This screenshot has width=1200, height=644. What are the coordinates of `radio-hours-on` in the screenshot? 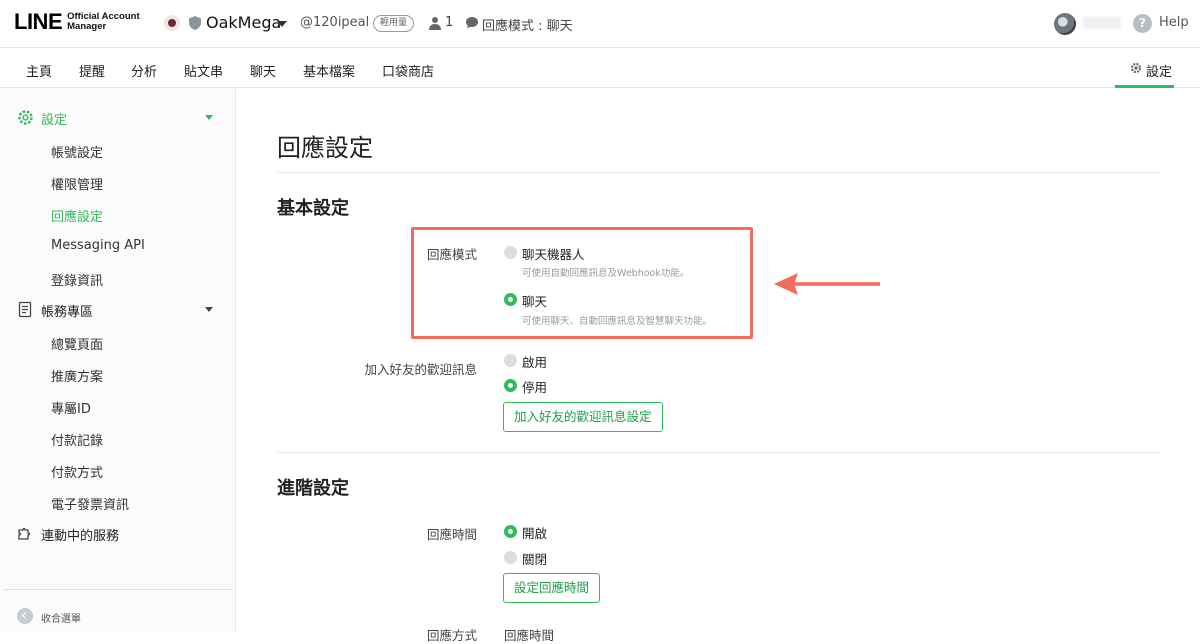 It's located at (510, 531).